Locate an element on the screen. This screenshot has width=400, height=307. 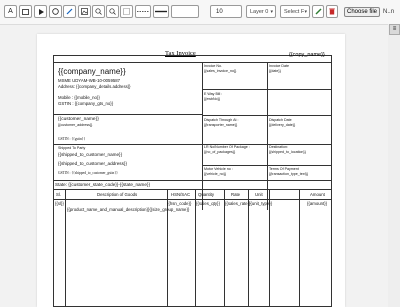
ellipse-tool-button is located at coordinates (55, 11).